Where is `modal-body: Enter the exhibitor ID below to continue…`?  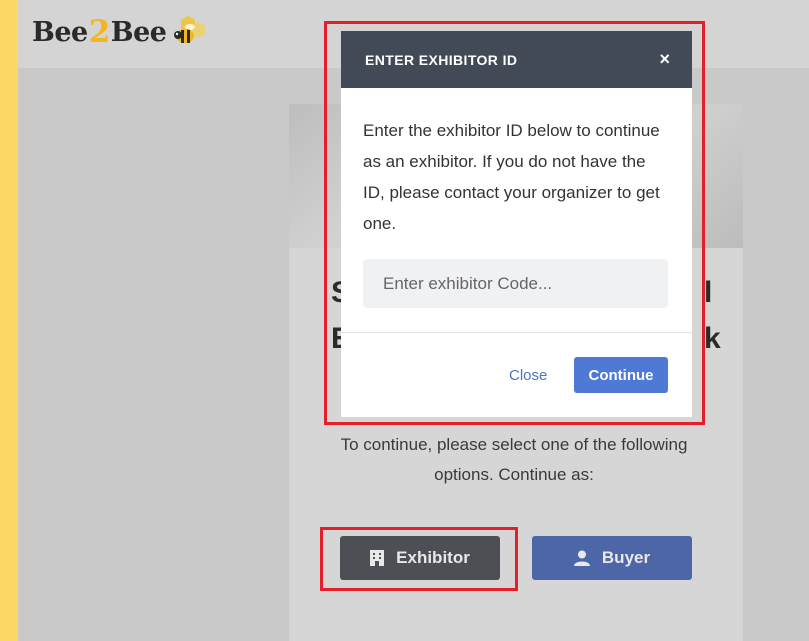
modal-body: Enter the exhibitor ID below to continue… is located at coordinates (516, 198).